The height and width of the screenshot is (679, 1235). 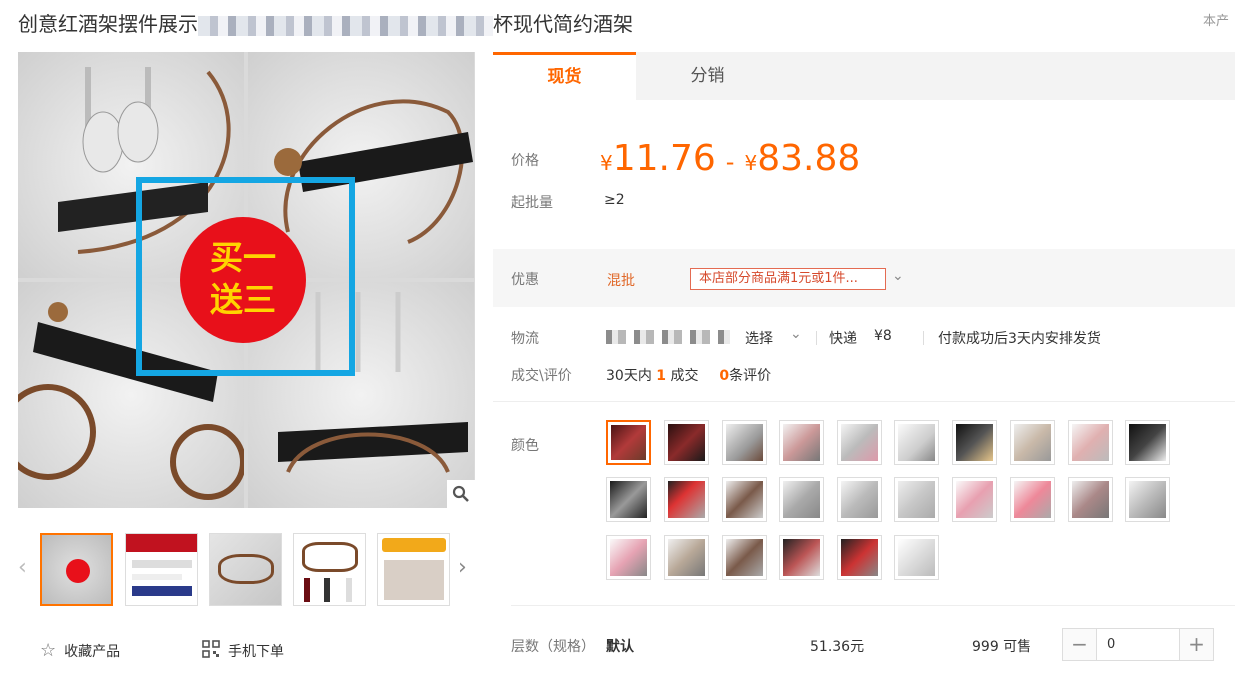 I want to click on promo-label: 优惠, so click(x=525, y=280).